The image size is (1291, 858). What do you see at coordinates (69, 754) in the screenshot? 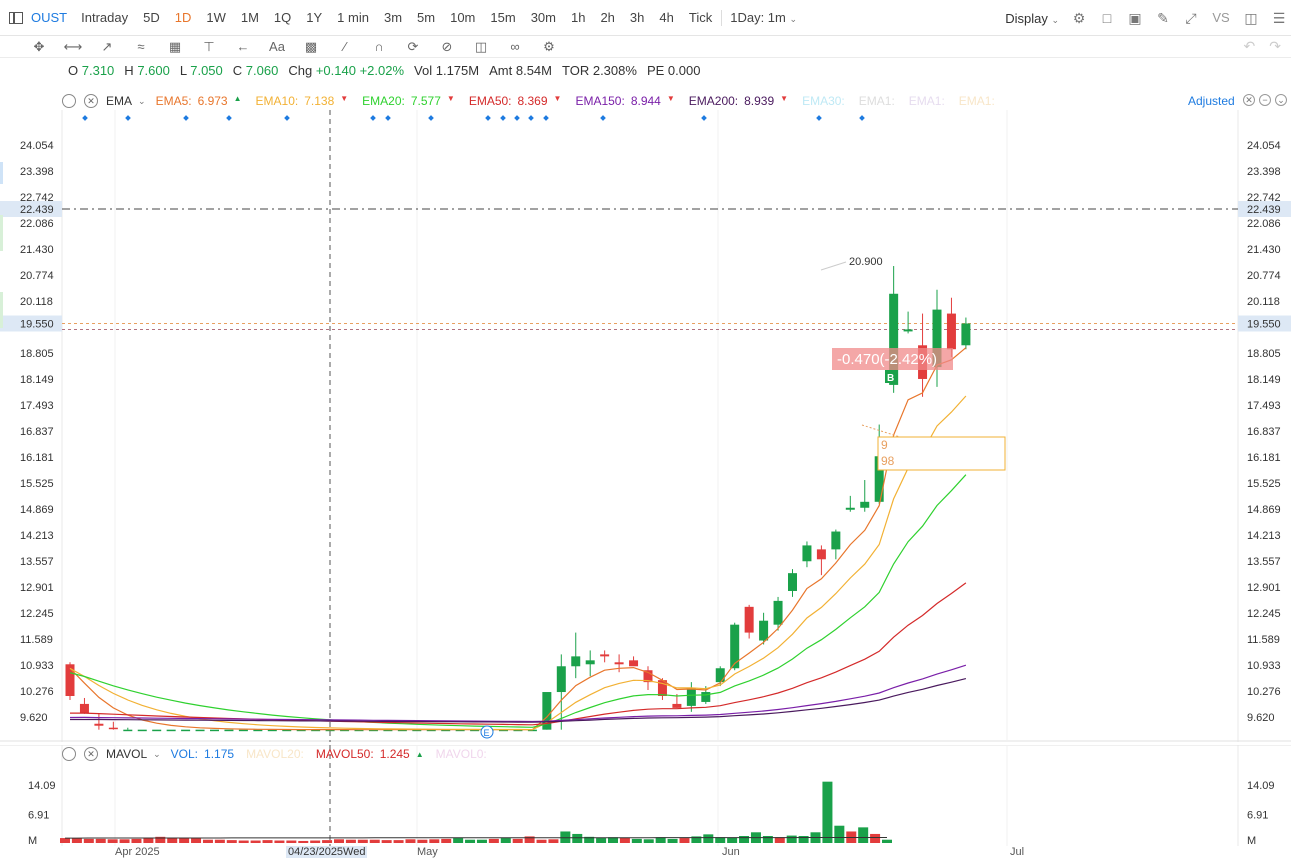
I see `vol-settings-icon` at bounding box center [69, 754].